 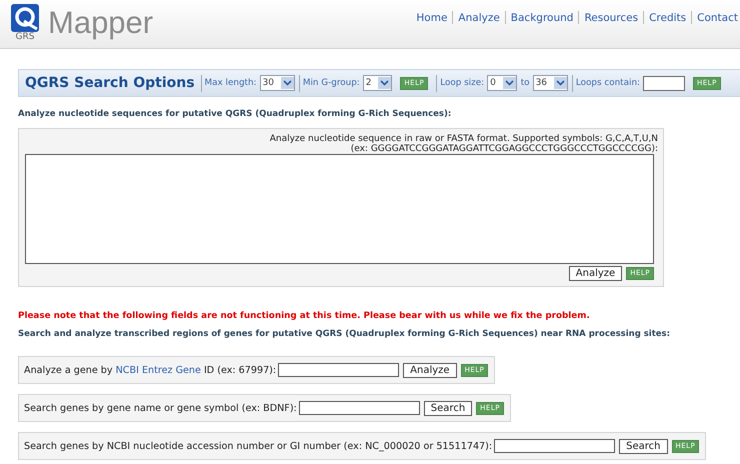 What do you see at coordinates (432, 18) in the screenshot?
I see `nav-link: Home` at bounding box center [432, 18].